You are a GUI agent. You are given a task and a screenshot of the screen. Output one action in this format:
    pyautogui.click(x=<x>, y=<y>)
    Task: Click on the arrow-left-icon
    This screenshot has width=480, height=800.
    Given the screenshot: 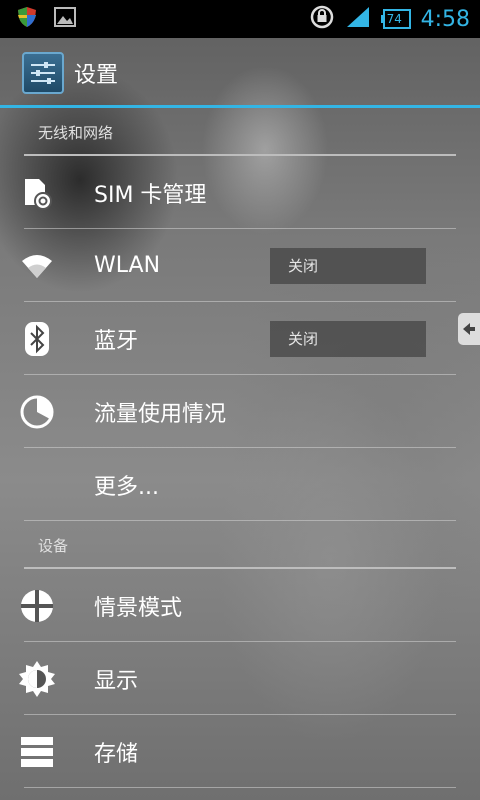 What is the action you would take?
    pyautogui.click(x=469, y=329)
    